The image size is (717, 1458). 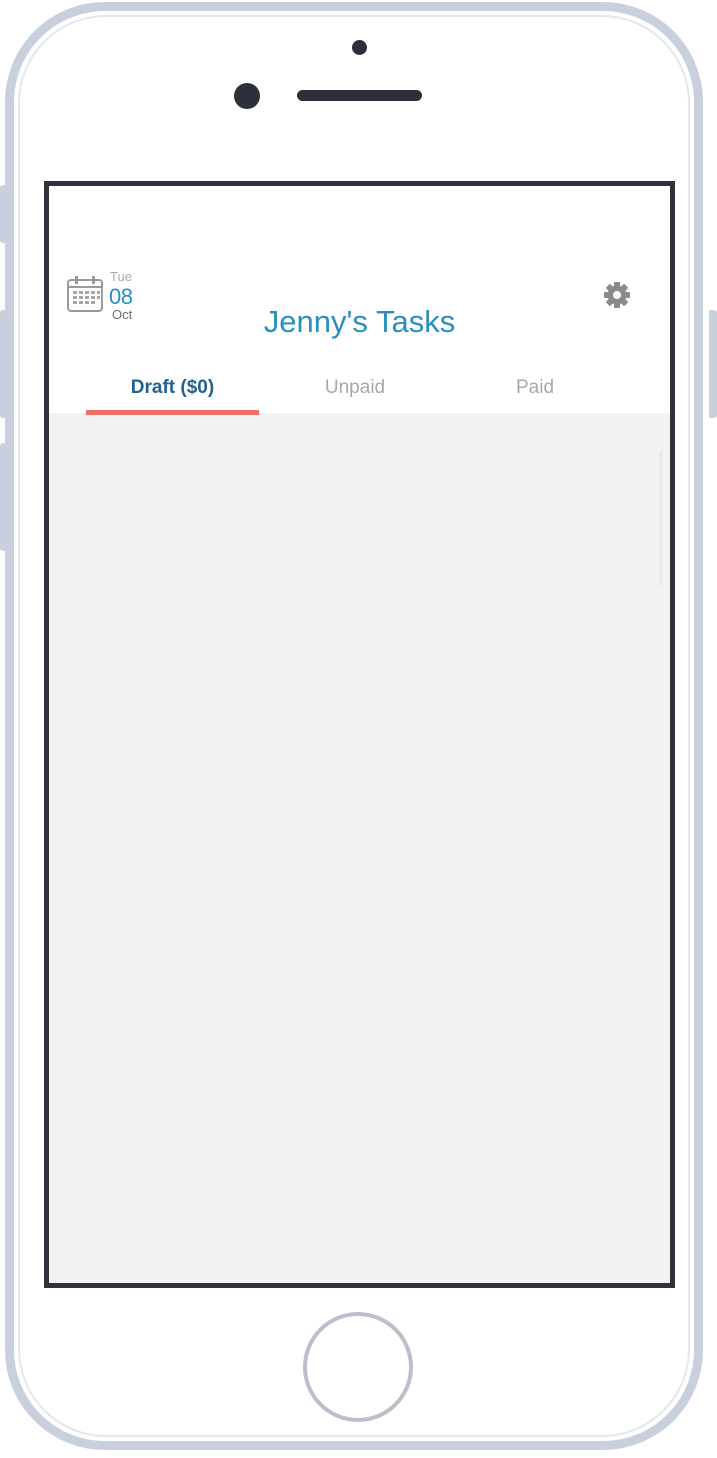 What do you see at coordinates (4, 364) in the screenshot?
I see `volume-up-button` at bounding box center [4, 364].